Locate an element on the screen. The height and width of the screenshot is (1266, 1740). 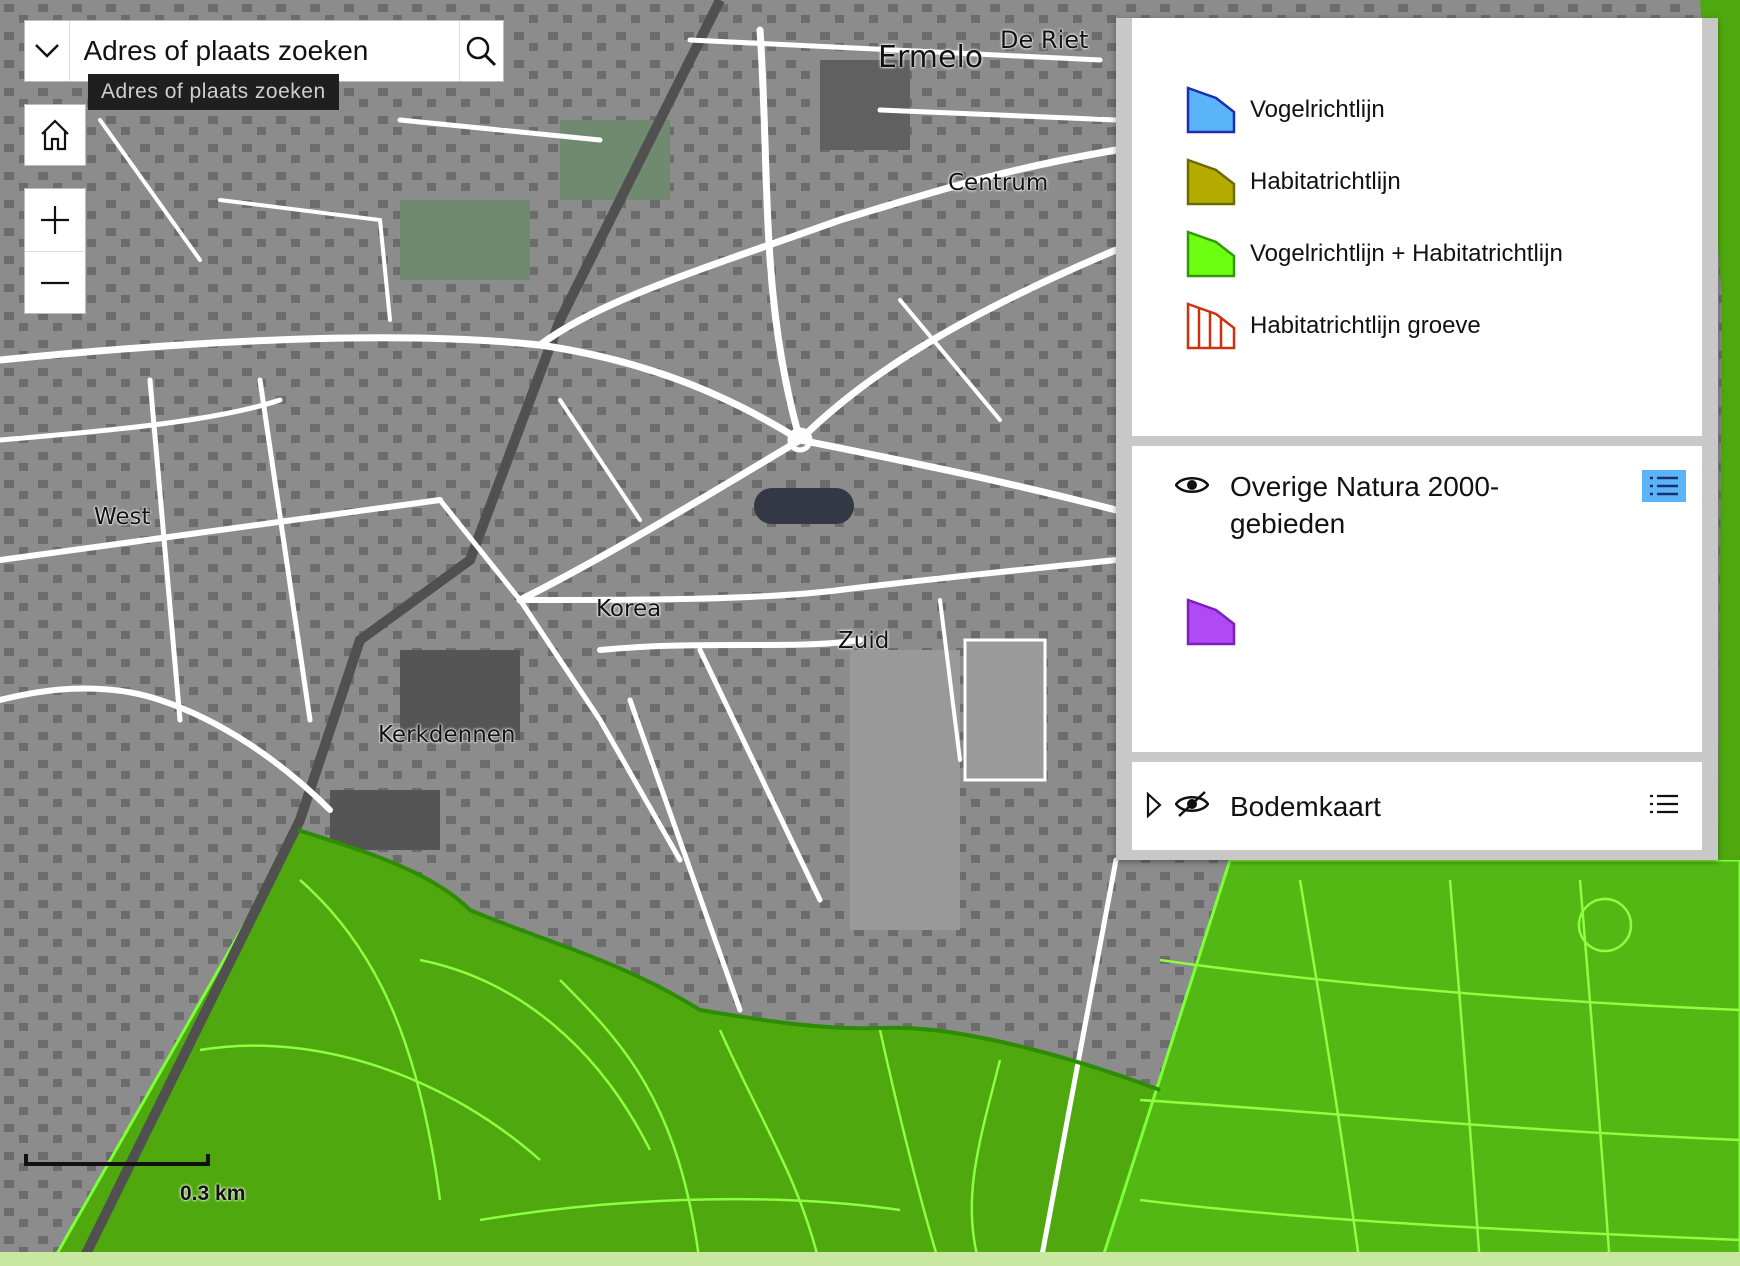
layer-title: Bodemkaart is located at coordinates (1305, 806).